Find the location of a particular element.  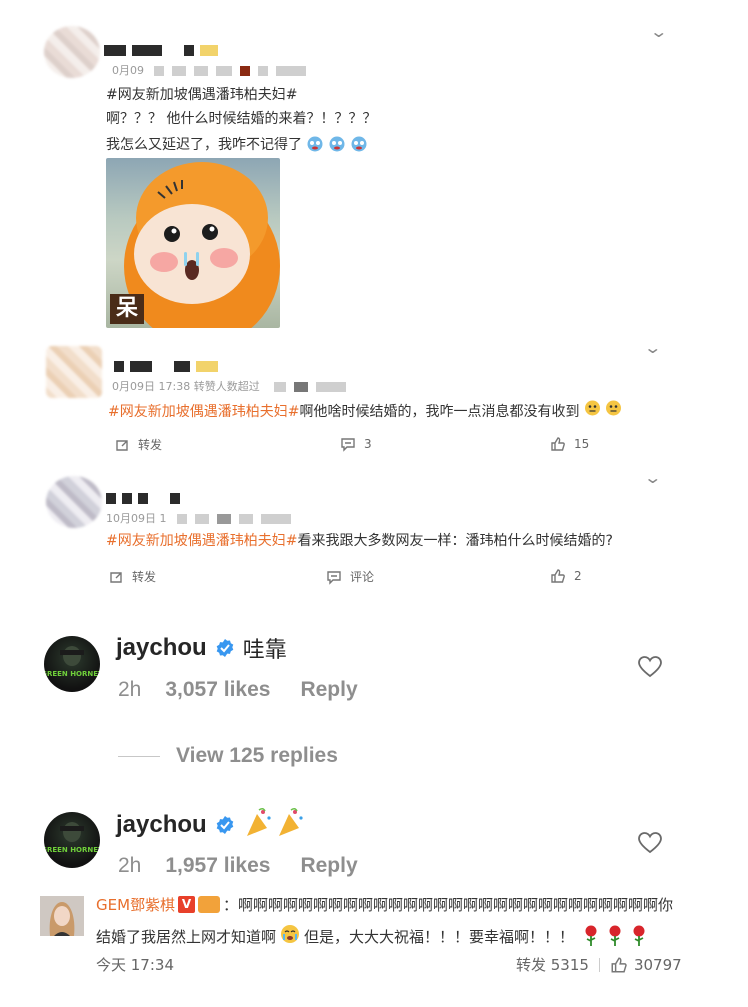

ig2-meta: 2h 1,957 likes Reply is located at coordinates (238, 866).